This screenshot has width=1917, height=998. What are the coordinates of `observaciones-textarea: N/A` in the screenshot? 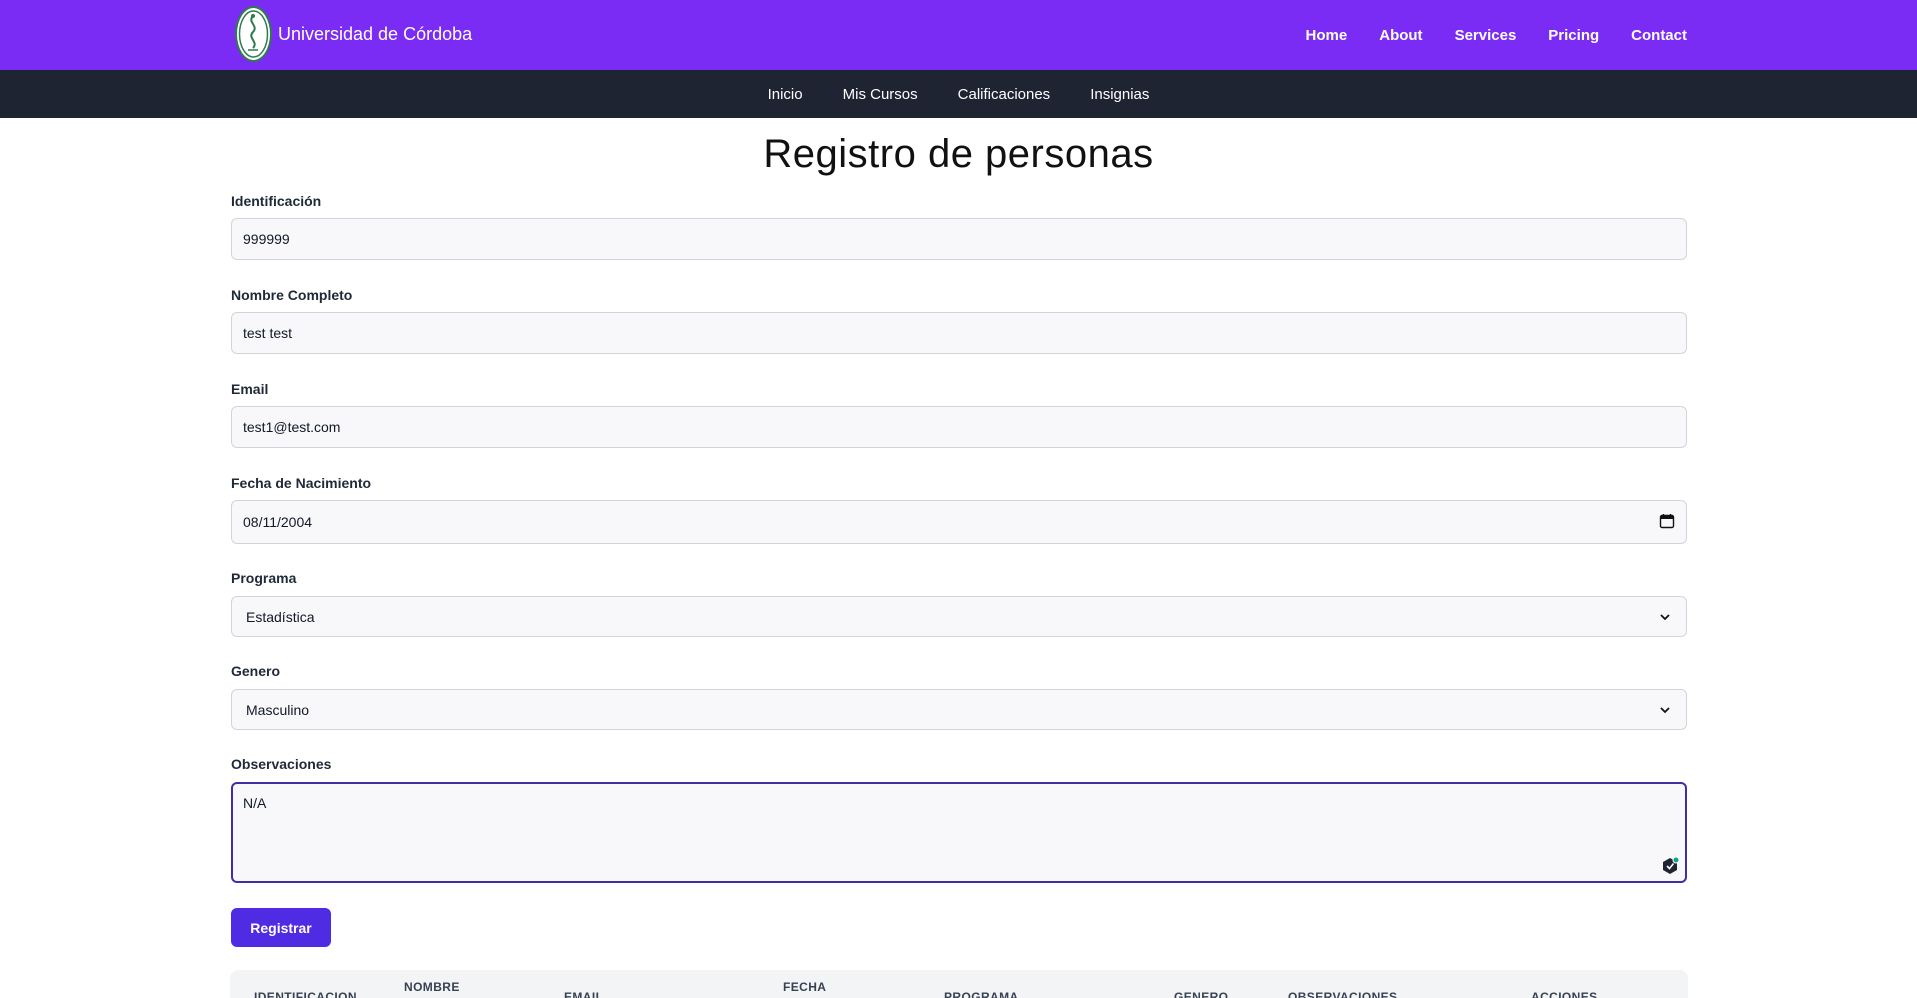 It's located at (959, 832).